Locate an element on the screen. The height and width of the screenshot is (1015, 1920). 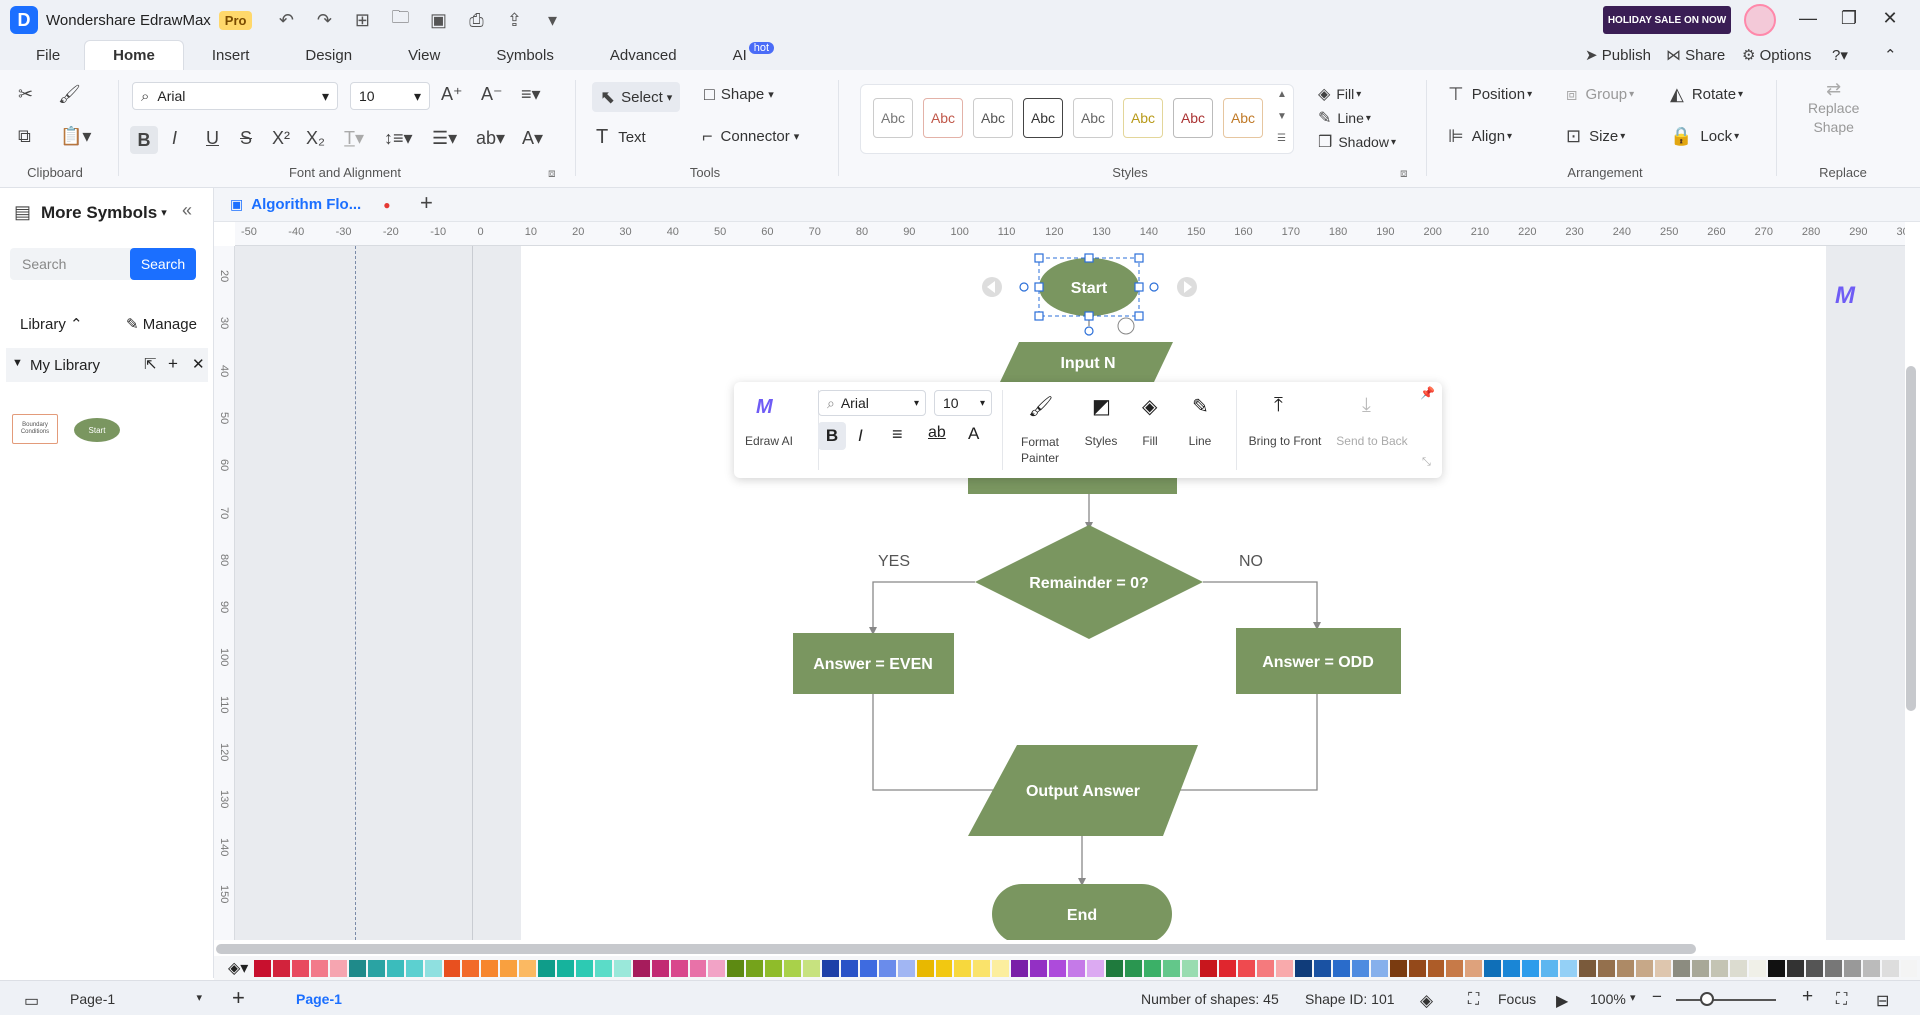
edraw-ai-icon: M is located at coordinates (764, 407).